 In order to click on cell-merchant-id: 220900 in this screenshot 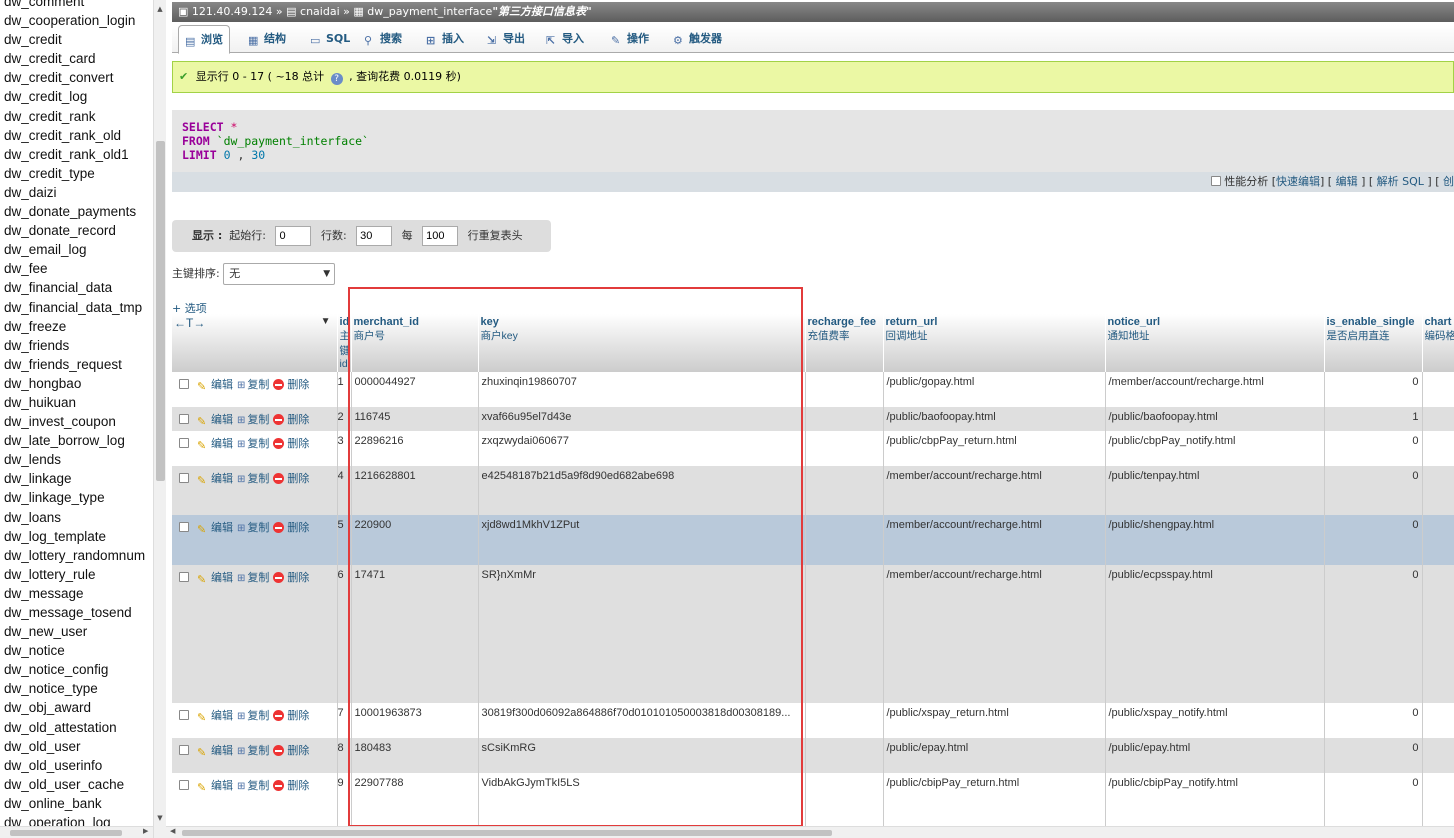, I will do `click(415, 540)`.